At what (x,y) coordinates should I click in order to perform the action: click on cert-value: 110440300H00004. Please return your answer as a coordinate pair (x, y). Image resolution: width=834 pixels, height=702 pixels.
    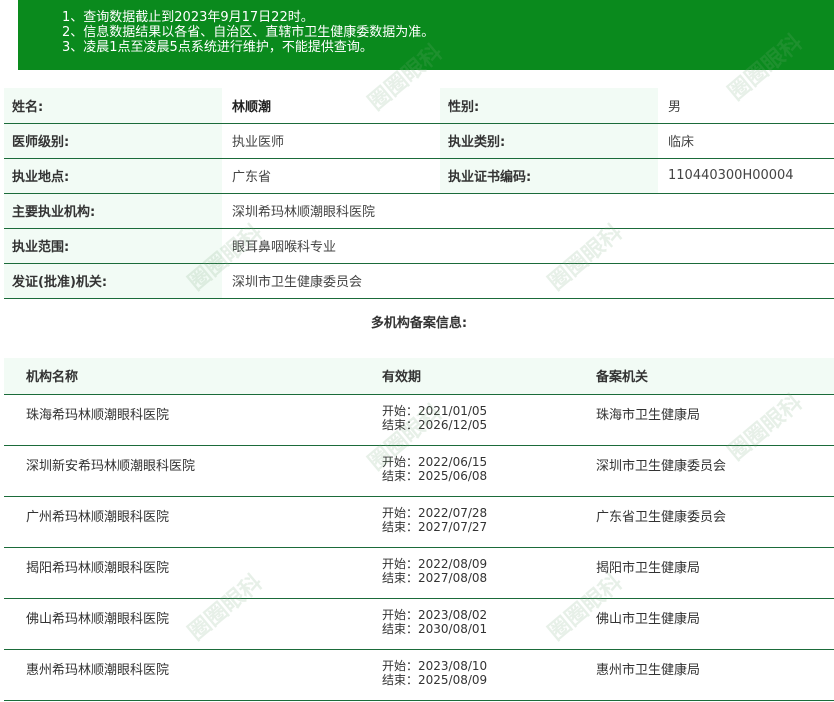
    Looking at the image, I should click on (746, 176).